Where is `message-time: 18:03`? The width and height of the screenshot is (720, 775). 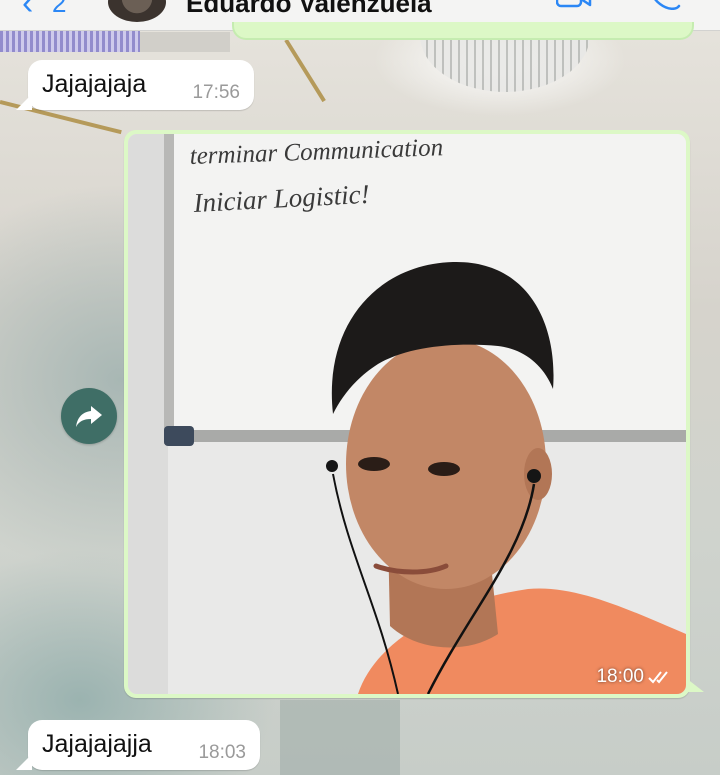
message-time: 18:03 is located at coordinates (222, 752).